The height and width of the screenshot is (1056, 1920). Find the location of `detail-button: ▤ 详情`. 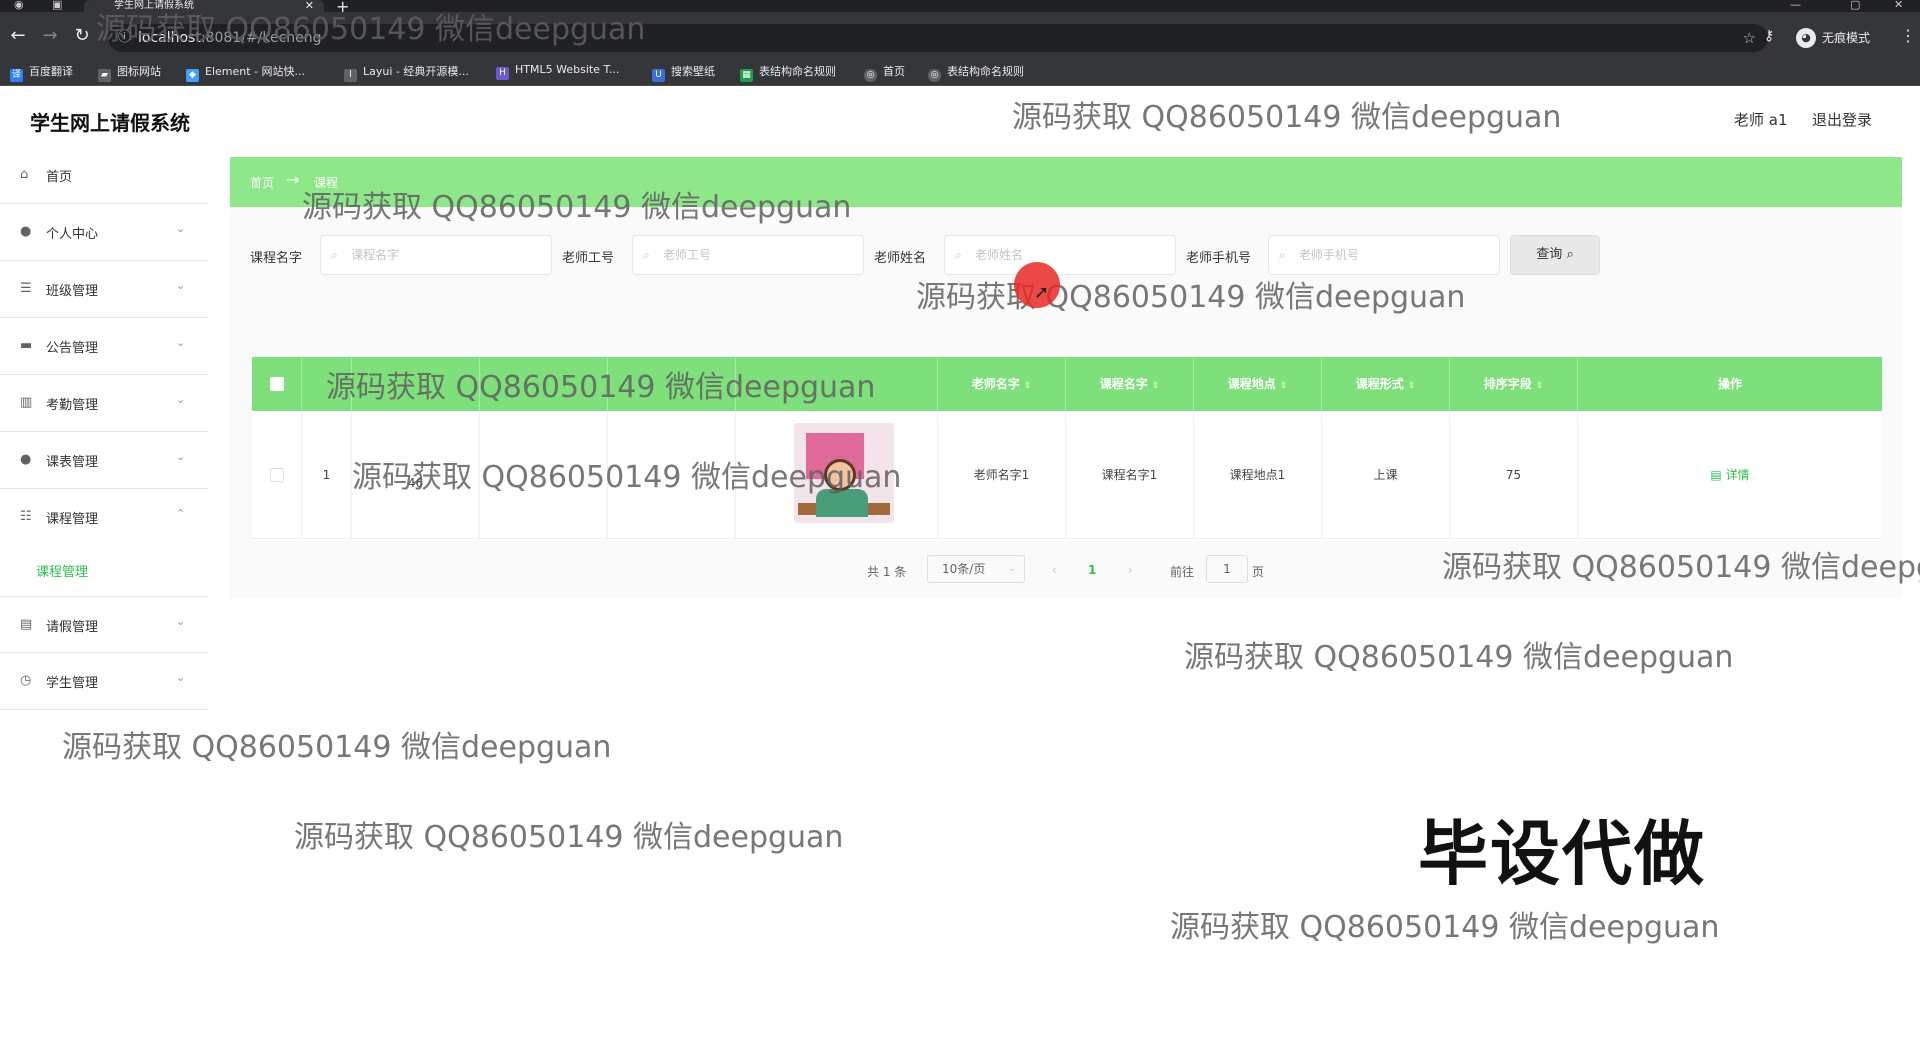

detail-button: ▤ 详情 is located at coordinates (1729, 475).